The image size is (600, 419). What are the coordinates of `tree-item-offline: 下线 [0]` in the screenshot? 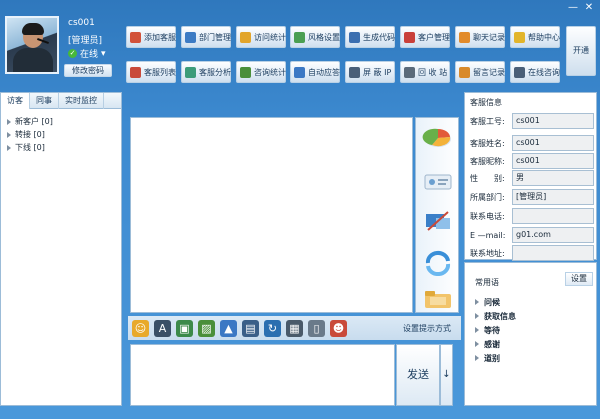 It's located at (64, 147).